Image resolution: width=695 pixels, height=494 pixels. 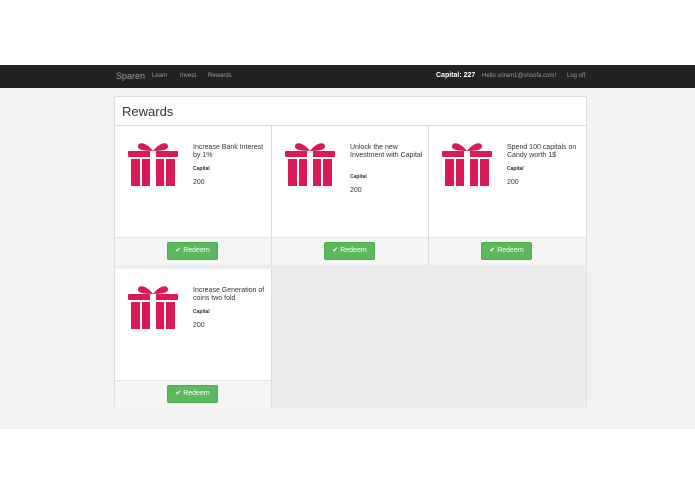 What do you see at coordinates (456, 75) in the screenshot?
I see `capital-display: Capital: 227` at bounding box center [456, 75].